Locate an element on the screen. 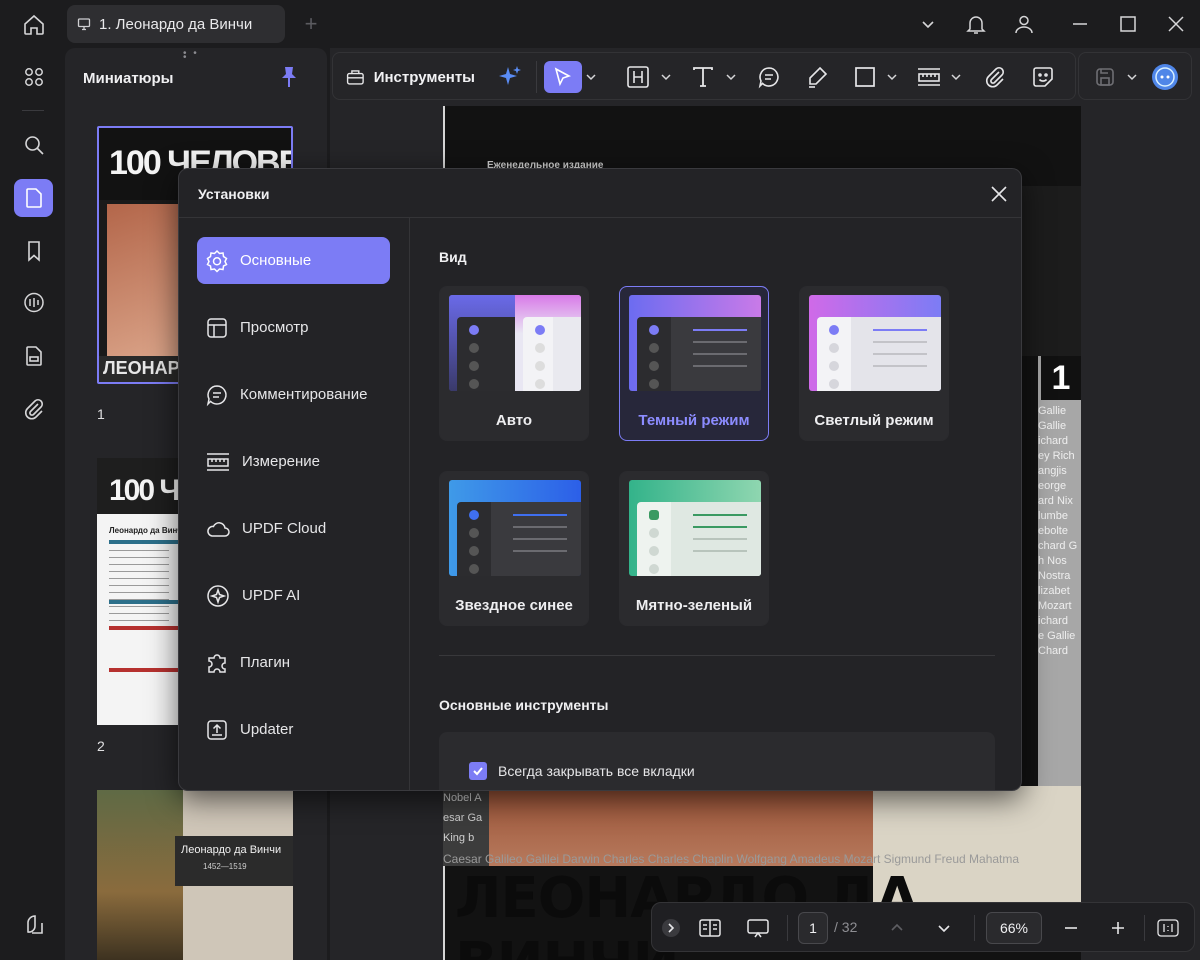 The height and width of the screenshot is (960, 1200). zoom-out-button is located at coordinates (1071, 928).